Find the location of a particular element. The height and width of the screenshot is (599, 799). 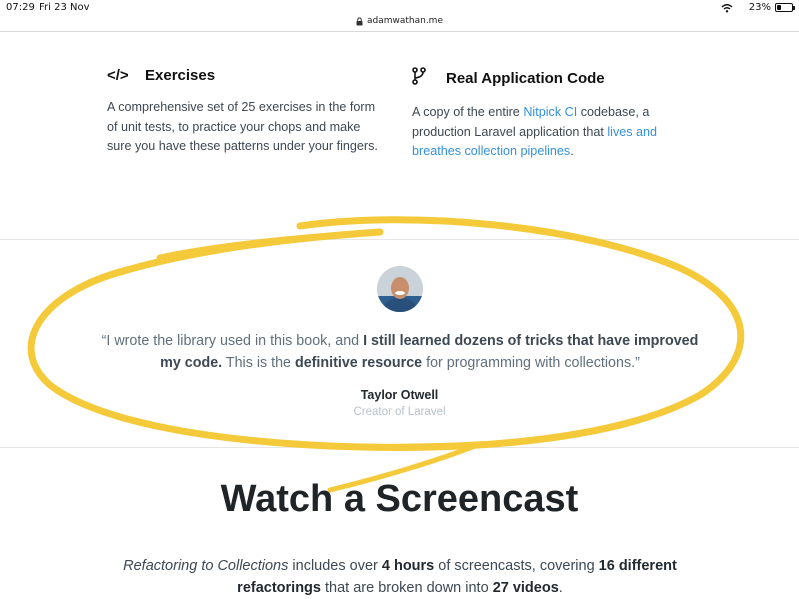

nitpick-ci-link: Nitpick CI is located at coordinates (550, 112).